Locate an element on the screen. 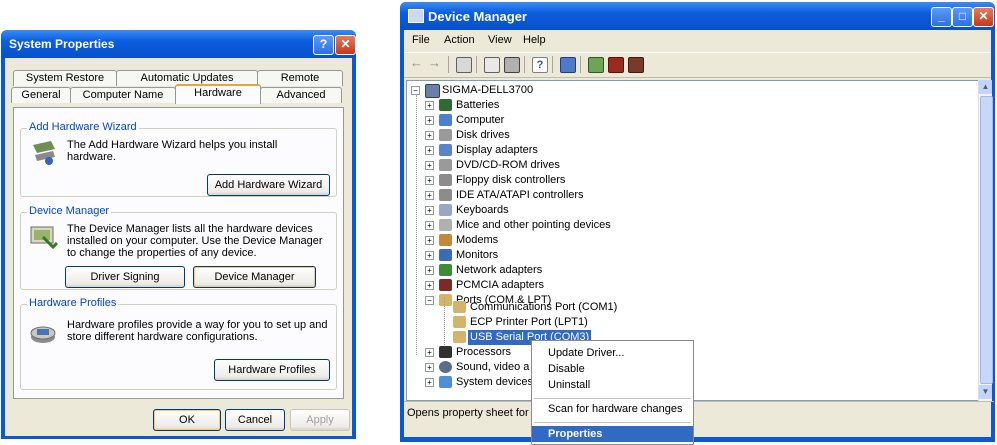 The image size is (997, 445). tab-remote: Remote is located at coordinates (300, 78).